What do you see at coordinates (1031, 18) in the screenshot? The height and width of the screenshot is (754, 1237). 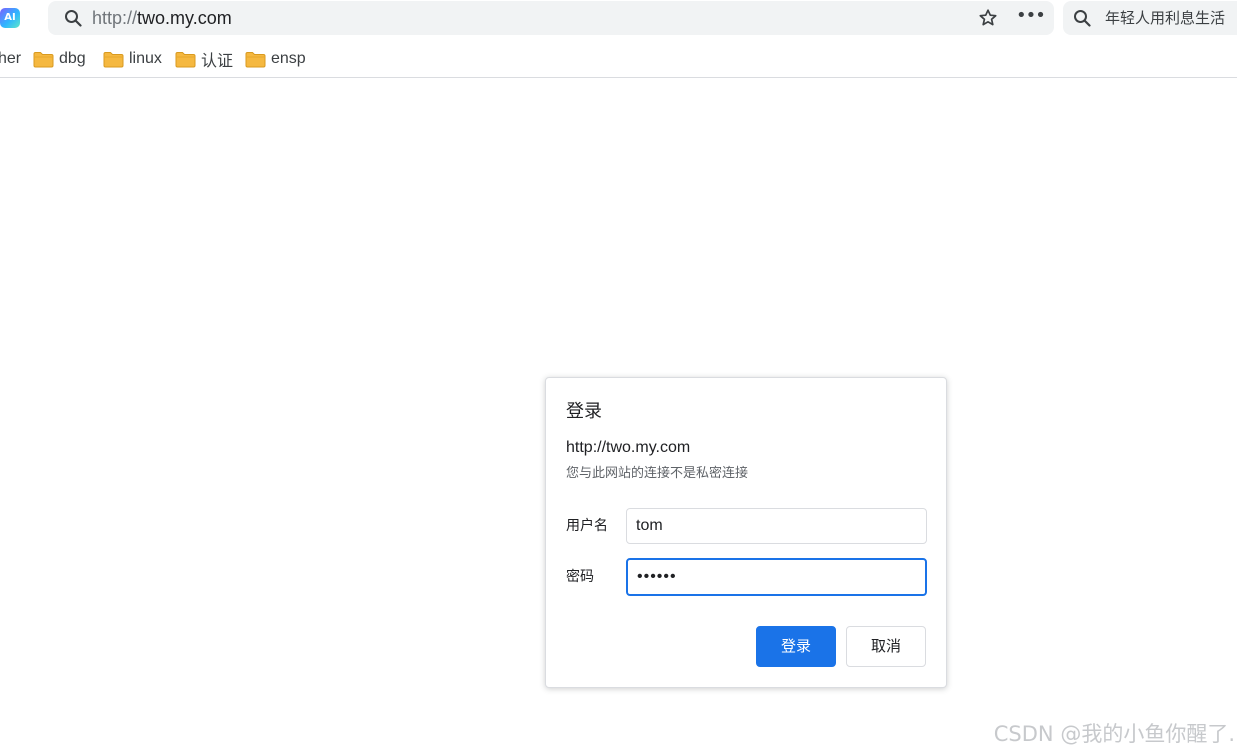 I see `more-options-icon: •••` at bounding box center [1031, 18].